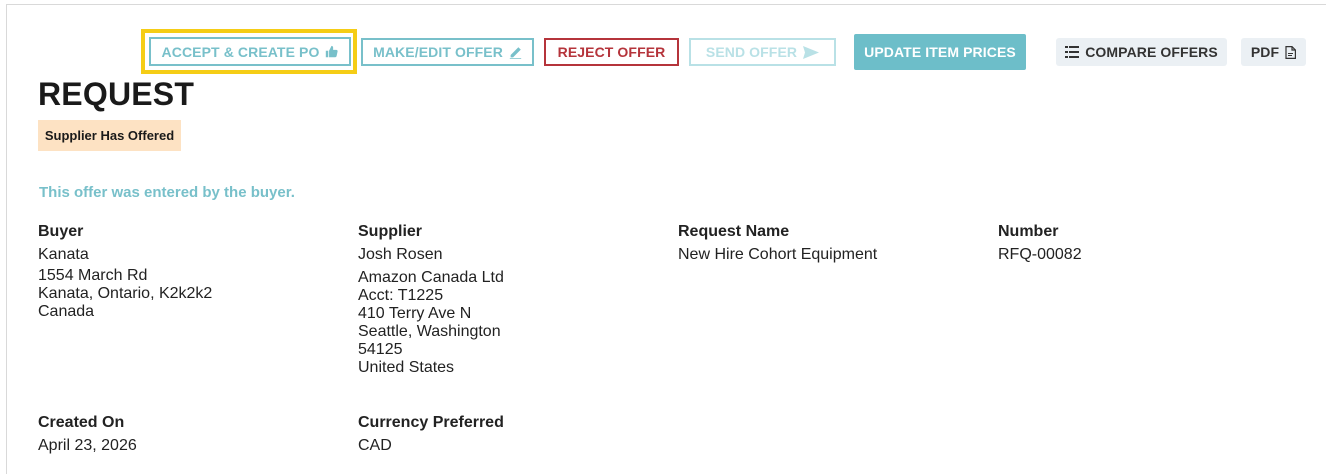 This screenshot has width=1326, height=474. I want to click on created-on-section: Created On April 23, 2026, so click(87, 434).